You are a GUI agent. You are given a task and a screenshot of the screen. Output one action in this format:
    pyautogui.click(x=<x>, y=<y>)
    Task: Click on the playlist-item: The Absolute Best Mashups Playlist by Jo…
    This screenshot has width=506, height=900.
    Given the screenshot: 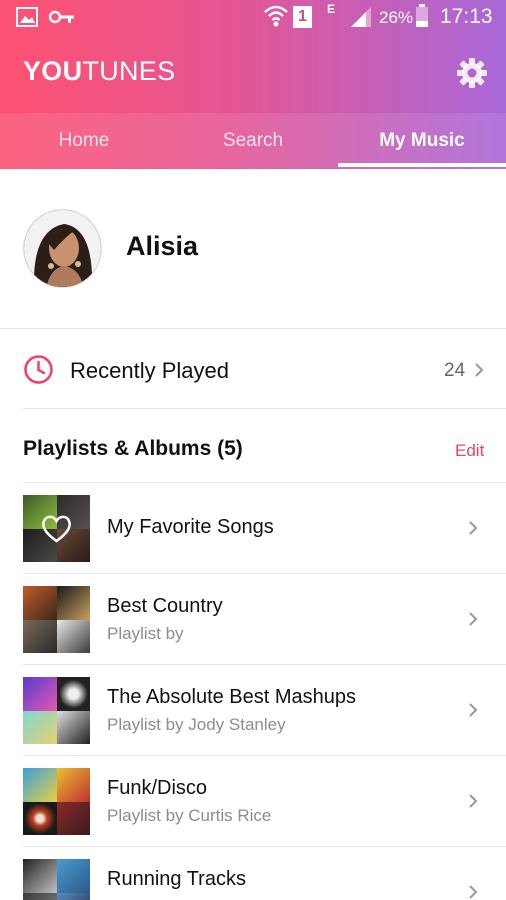 What is the action you would take?
    pyautogui.click(x=253, y=710)
    